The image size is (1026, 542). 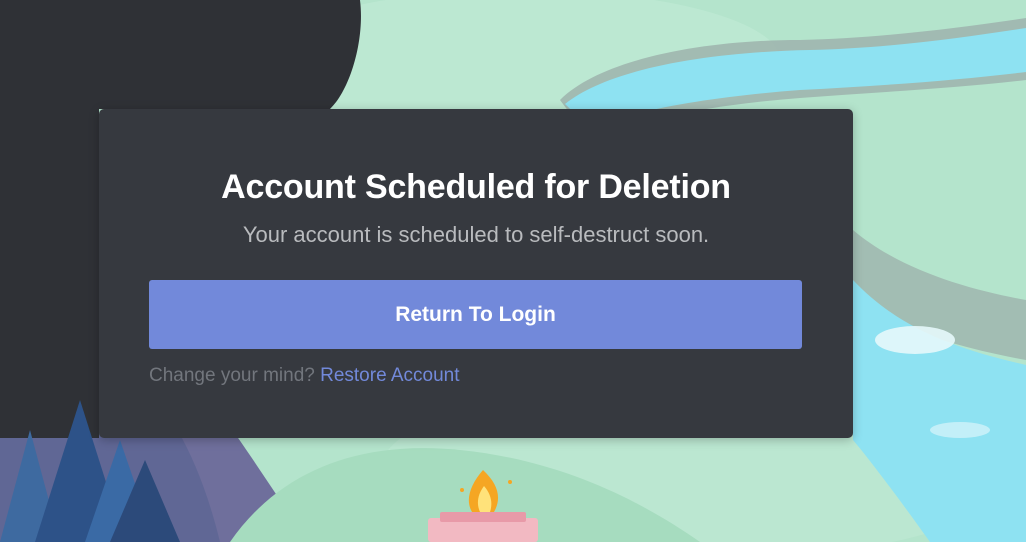 What do you see at coordinates (475, 314) in the screenshot?
I see `return-to-login-button: Return To Login` at bounding box center [475, 314].